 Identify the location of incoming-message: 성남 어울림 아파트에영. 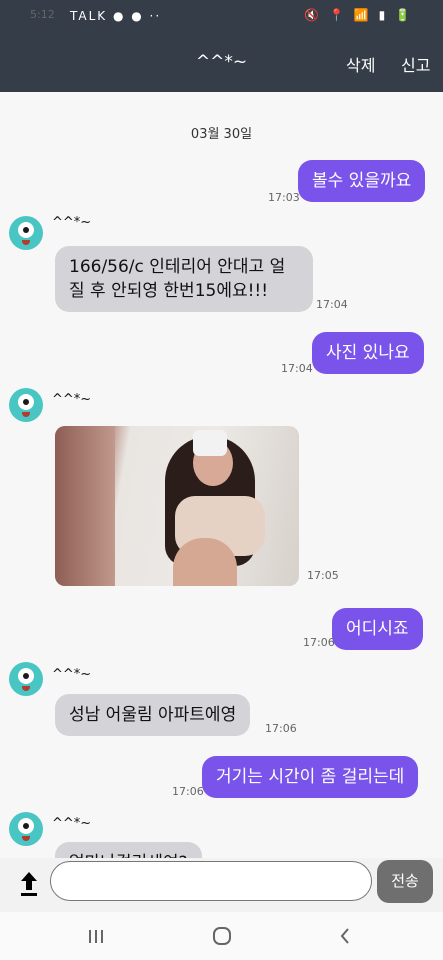
(153, 715).